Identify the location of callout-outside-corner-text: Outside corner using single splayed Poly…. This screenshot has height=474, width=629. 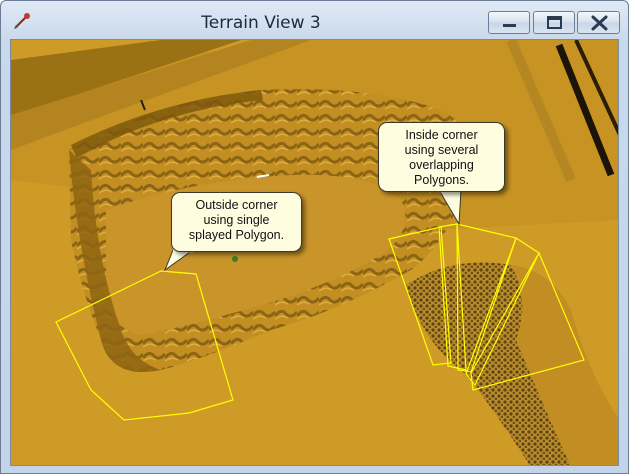
(236, 220).